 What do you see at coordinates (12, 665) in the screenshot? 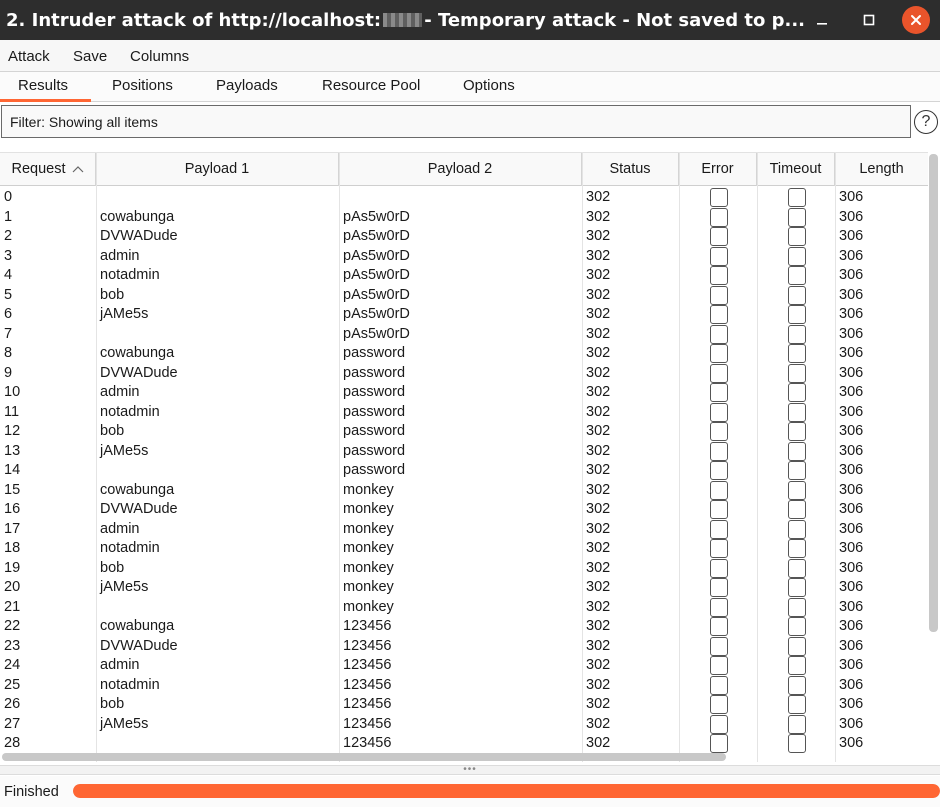
I see `cell-request: 24` at bounding box center [12, 665].